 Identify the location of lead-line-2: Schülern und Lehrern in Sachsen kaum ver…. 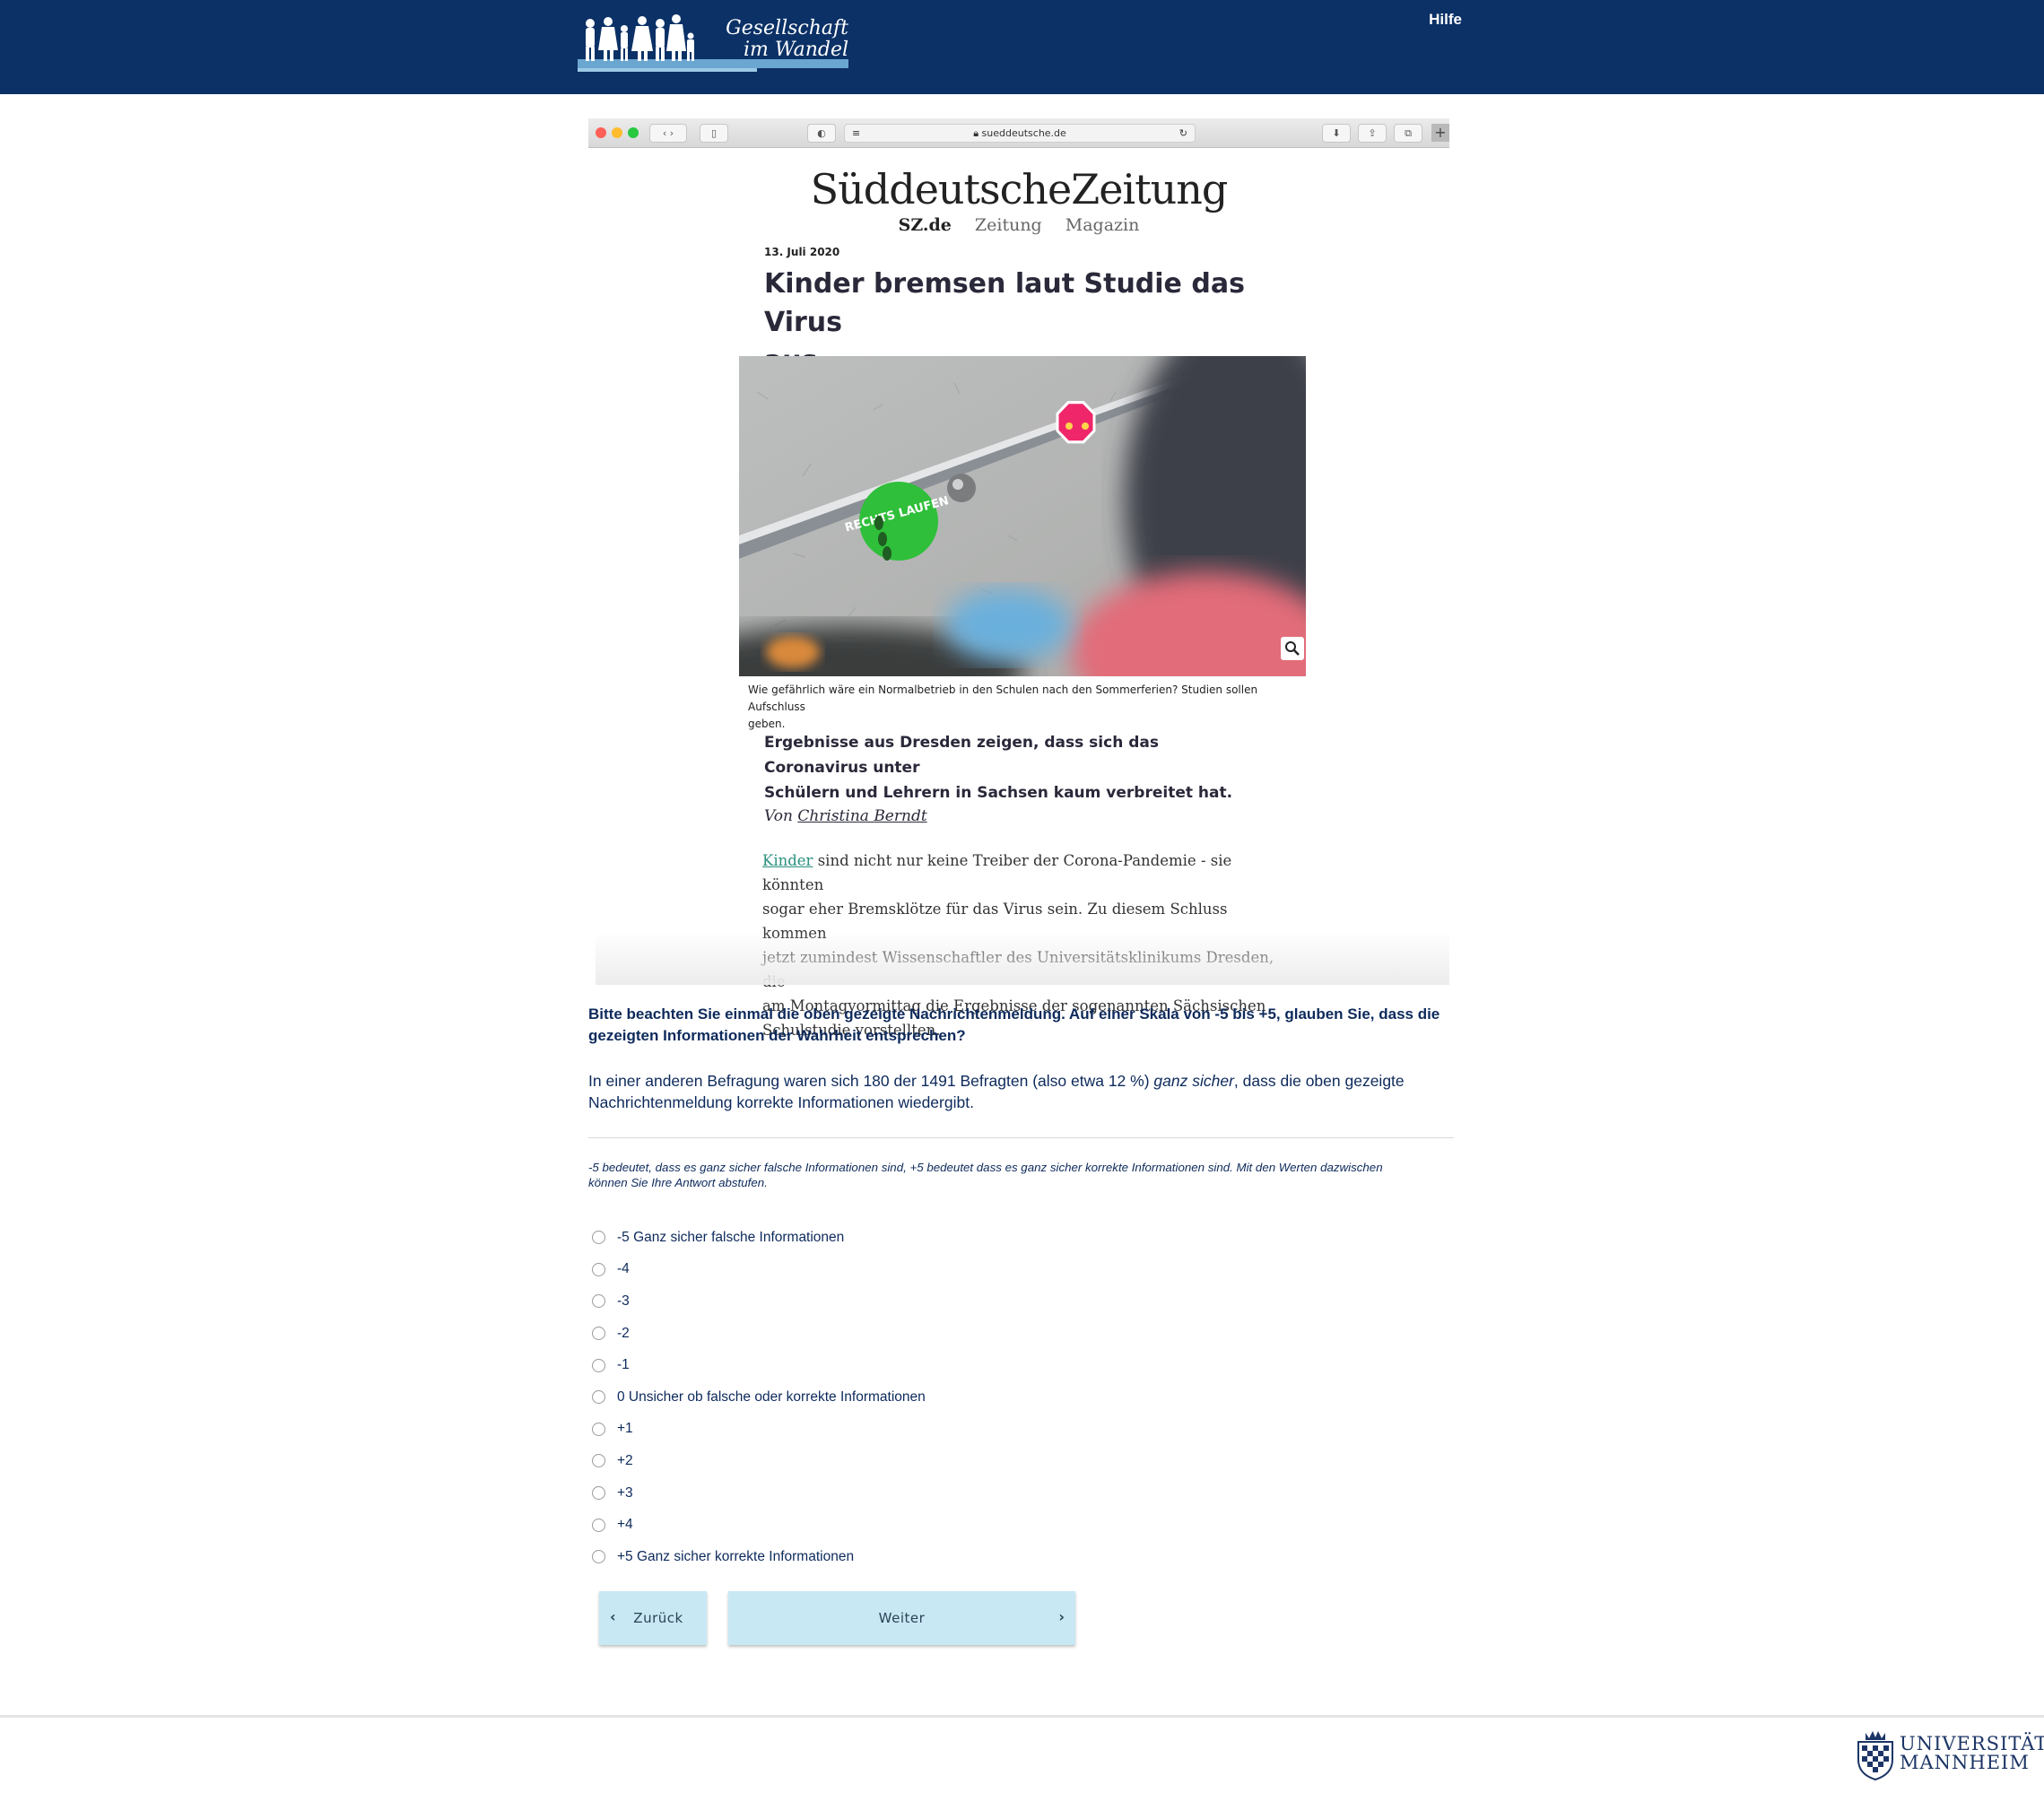
(998, 793).